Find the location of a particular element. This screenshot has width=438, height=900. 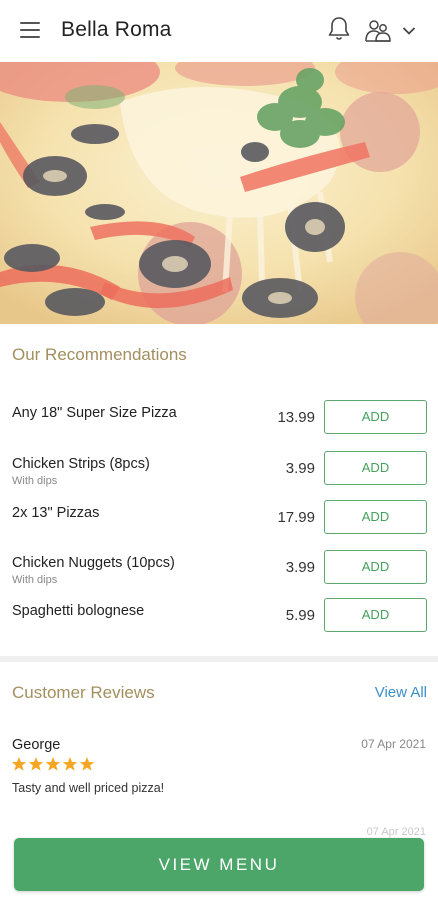

account-icon is located at coordinates (378, 31).